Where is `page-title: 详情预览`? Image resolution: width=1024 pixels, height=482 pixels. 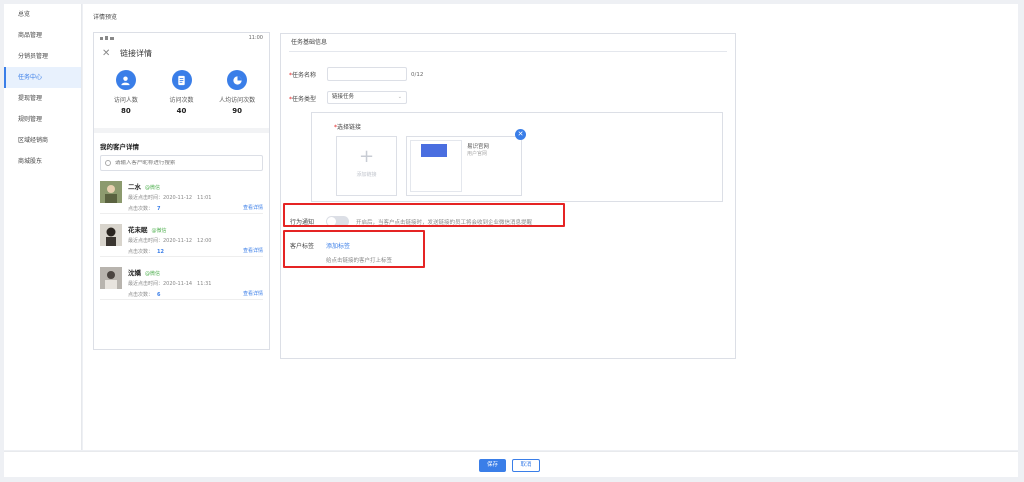 page-title: 详情预览 is located at coordinates (105, 17).